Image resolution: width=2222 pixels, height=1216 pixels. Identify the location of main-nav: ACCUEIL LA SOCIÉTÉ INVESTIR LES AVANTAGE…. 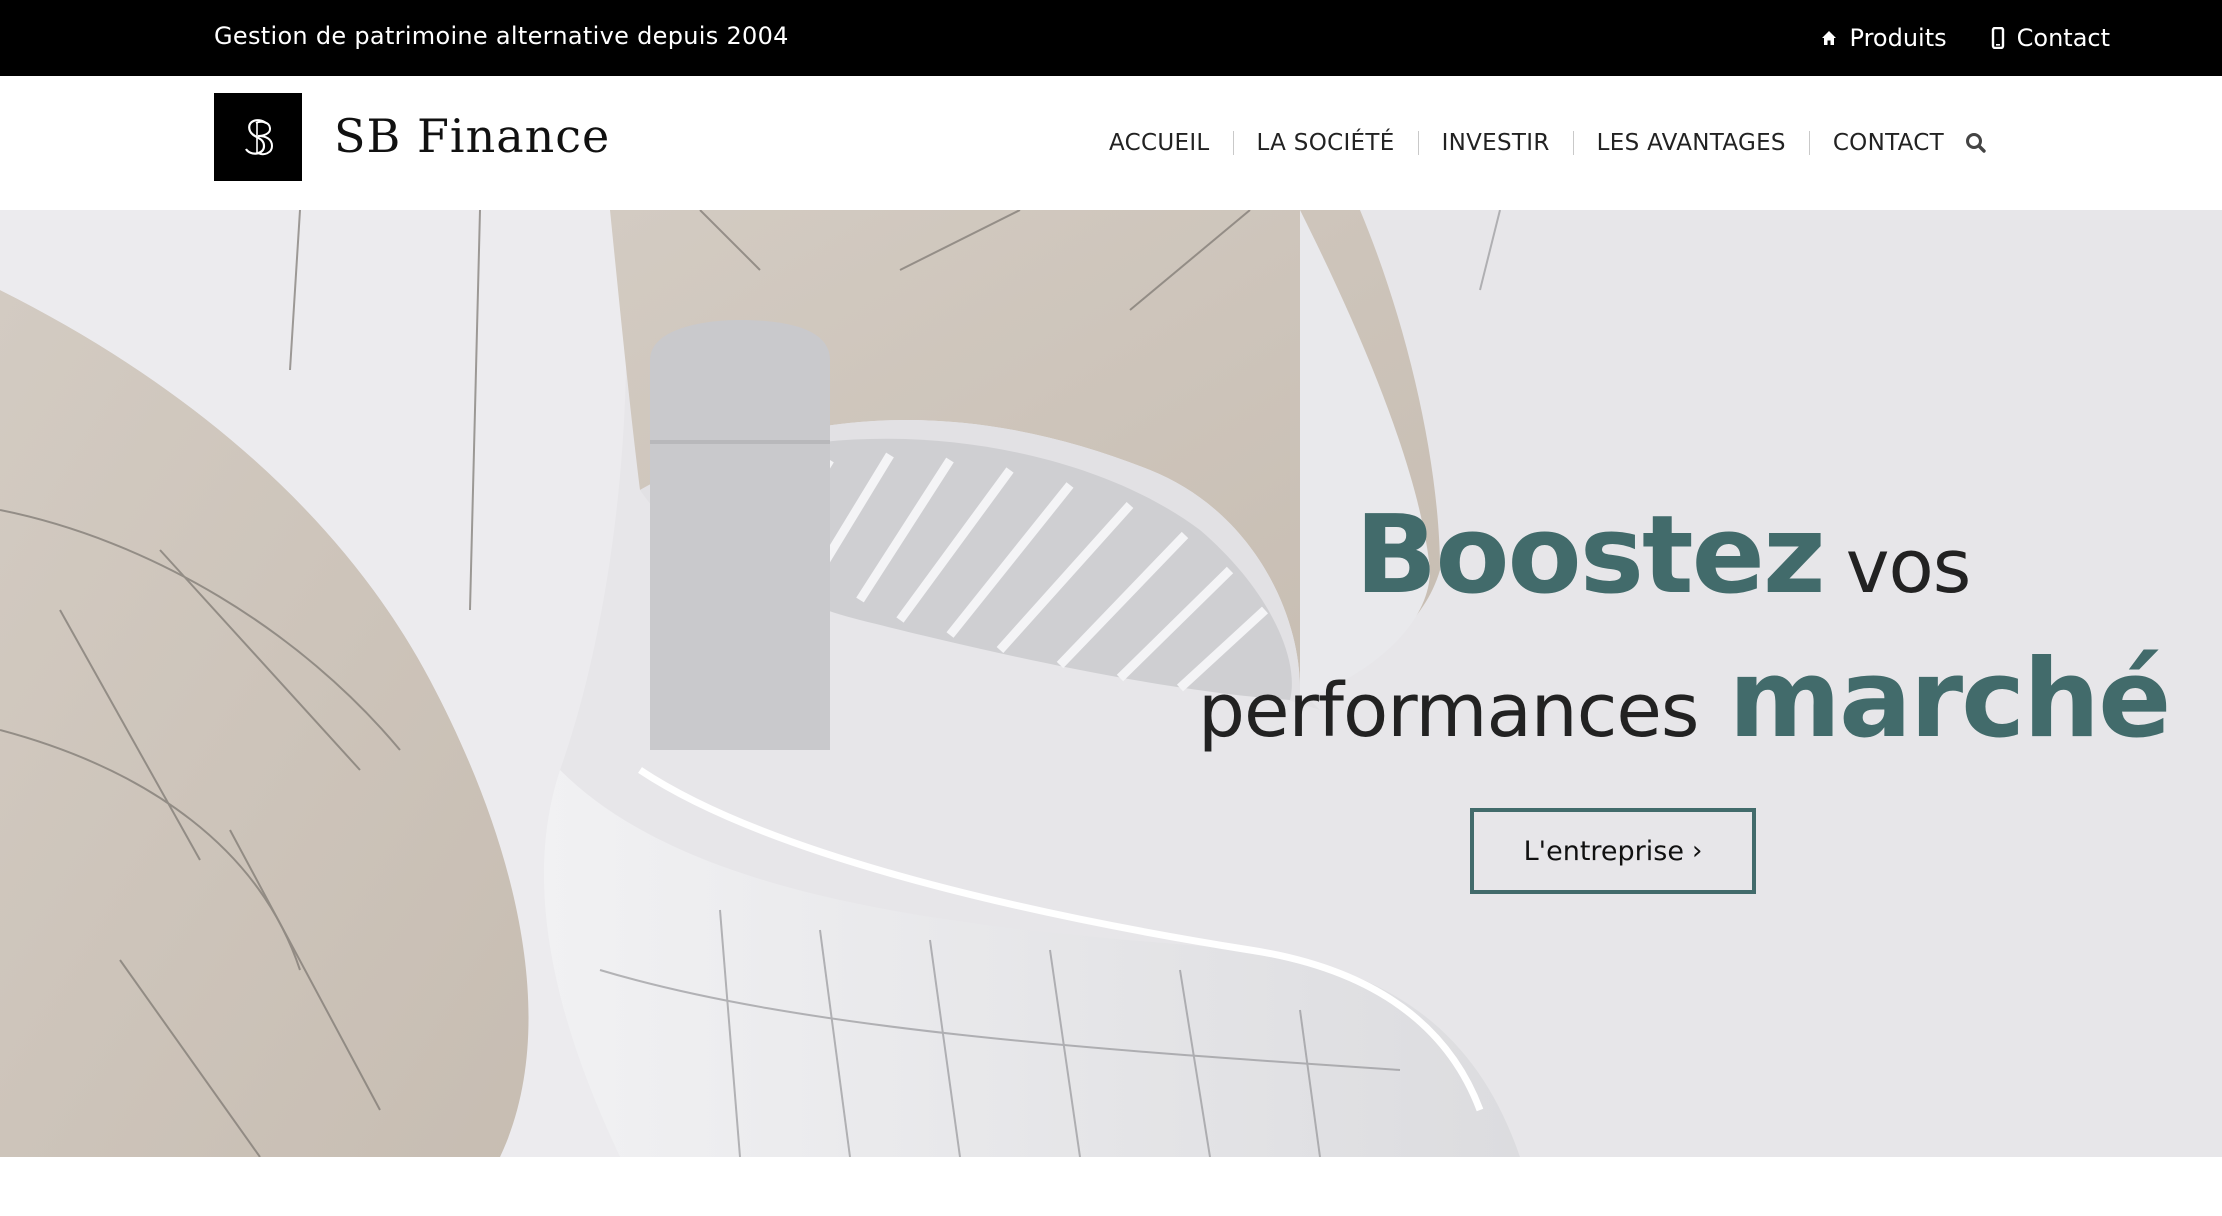
(1526, 143).